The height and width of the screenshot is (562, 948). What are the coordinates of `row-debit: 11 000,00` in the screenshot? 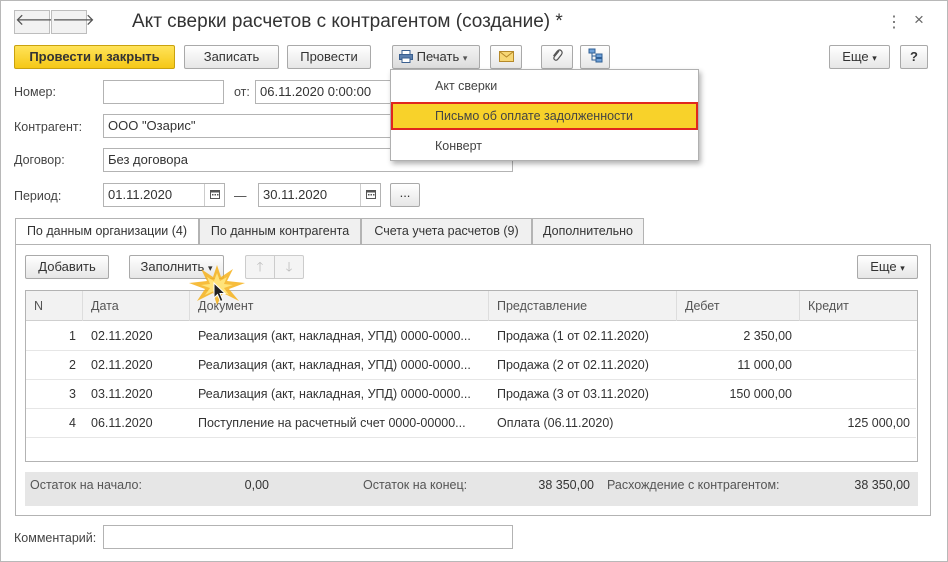 It's located at (764, 365).